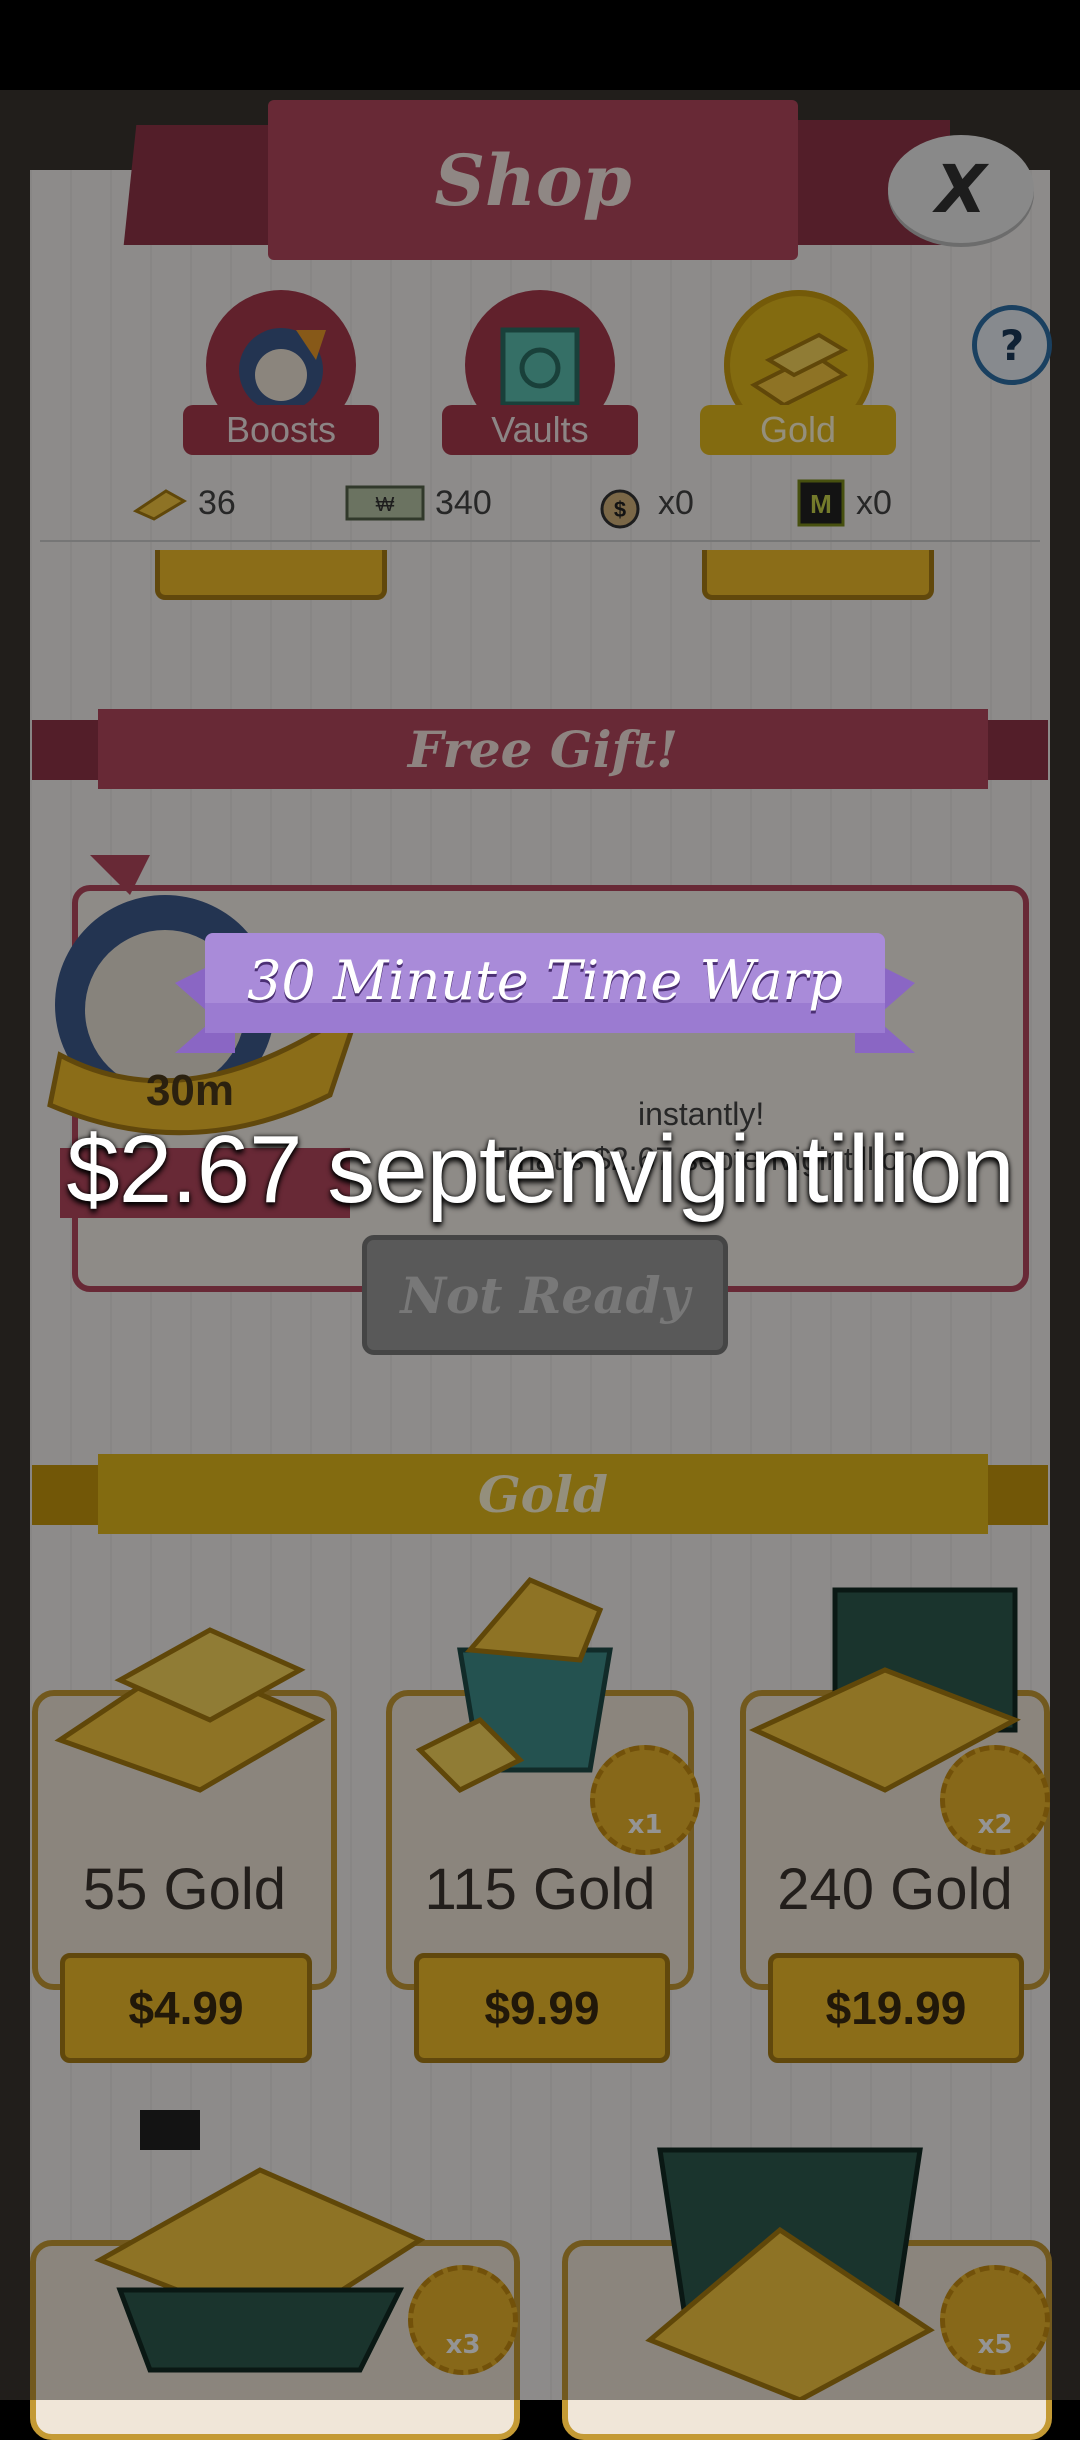 The width and height of the screenshot is (1080, 2440). What do you see at coordinates (545, 980) in the screenshot?
I see `reward-title: 30 Minute Time Warp` at bounding box center [545, 980].